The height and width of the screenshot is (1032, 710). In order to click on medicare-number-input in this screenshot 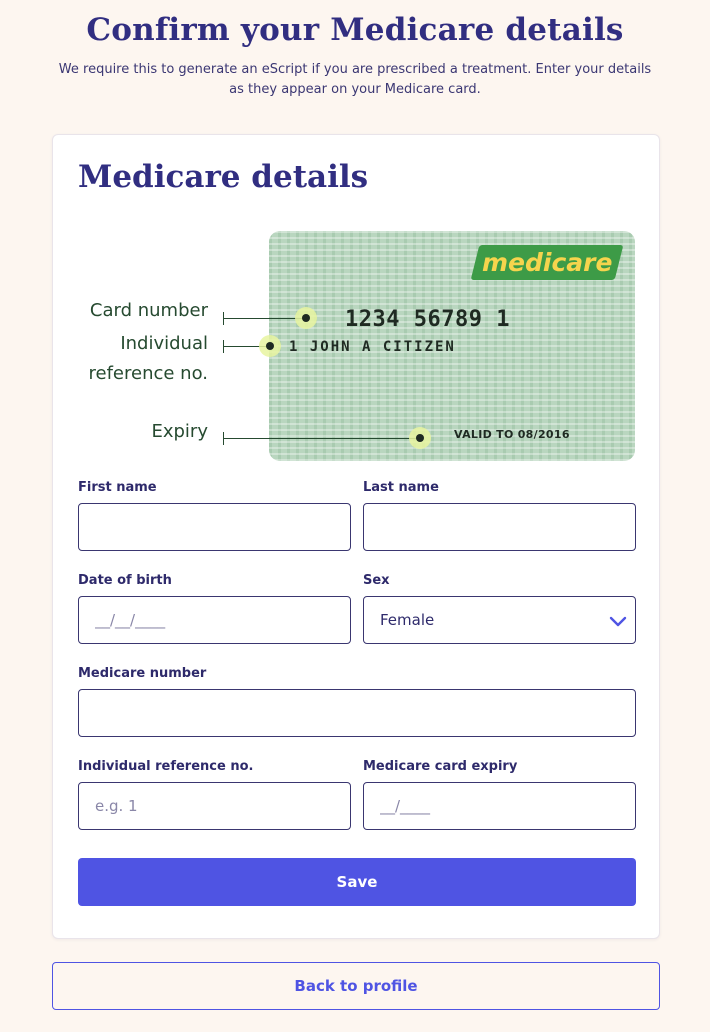, I will do `click(357, 713)`.